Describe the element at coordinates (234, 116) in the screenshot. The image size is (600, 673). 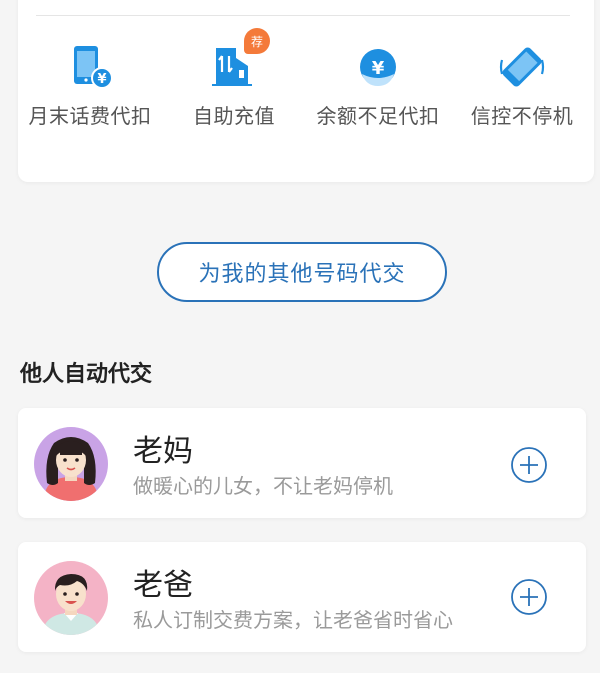
I see `service-label: 自助充值` at that location.